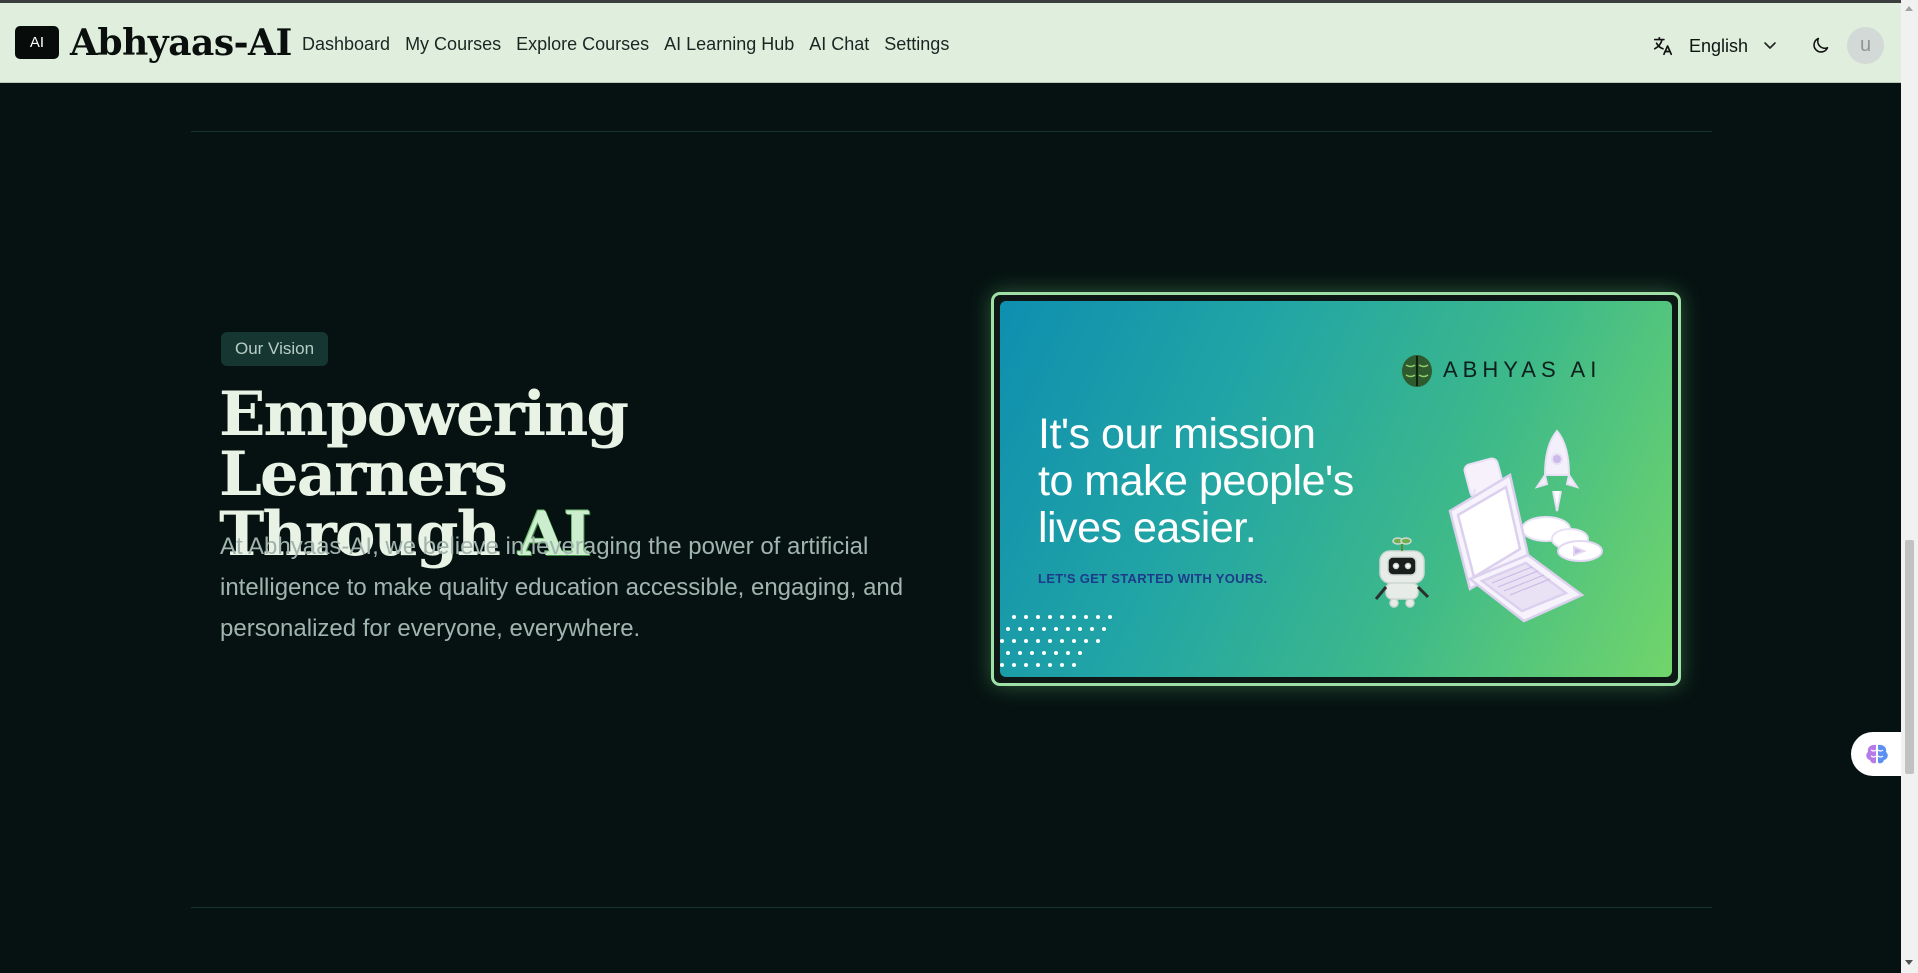 Image resolution: width=1918 pixels, height=973 pixels. What do you see at coordinates (1196, 481) in the screenshot?
I see `mission-line-2: to make people's` at bounding box center [1196, 481].